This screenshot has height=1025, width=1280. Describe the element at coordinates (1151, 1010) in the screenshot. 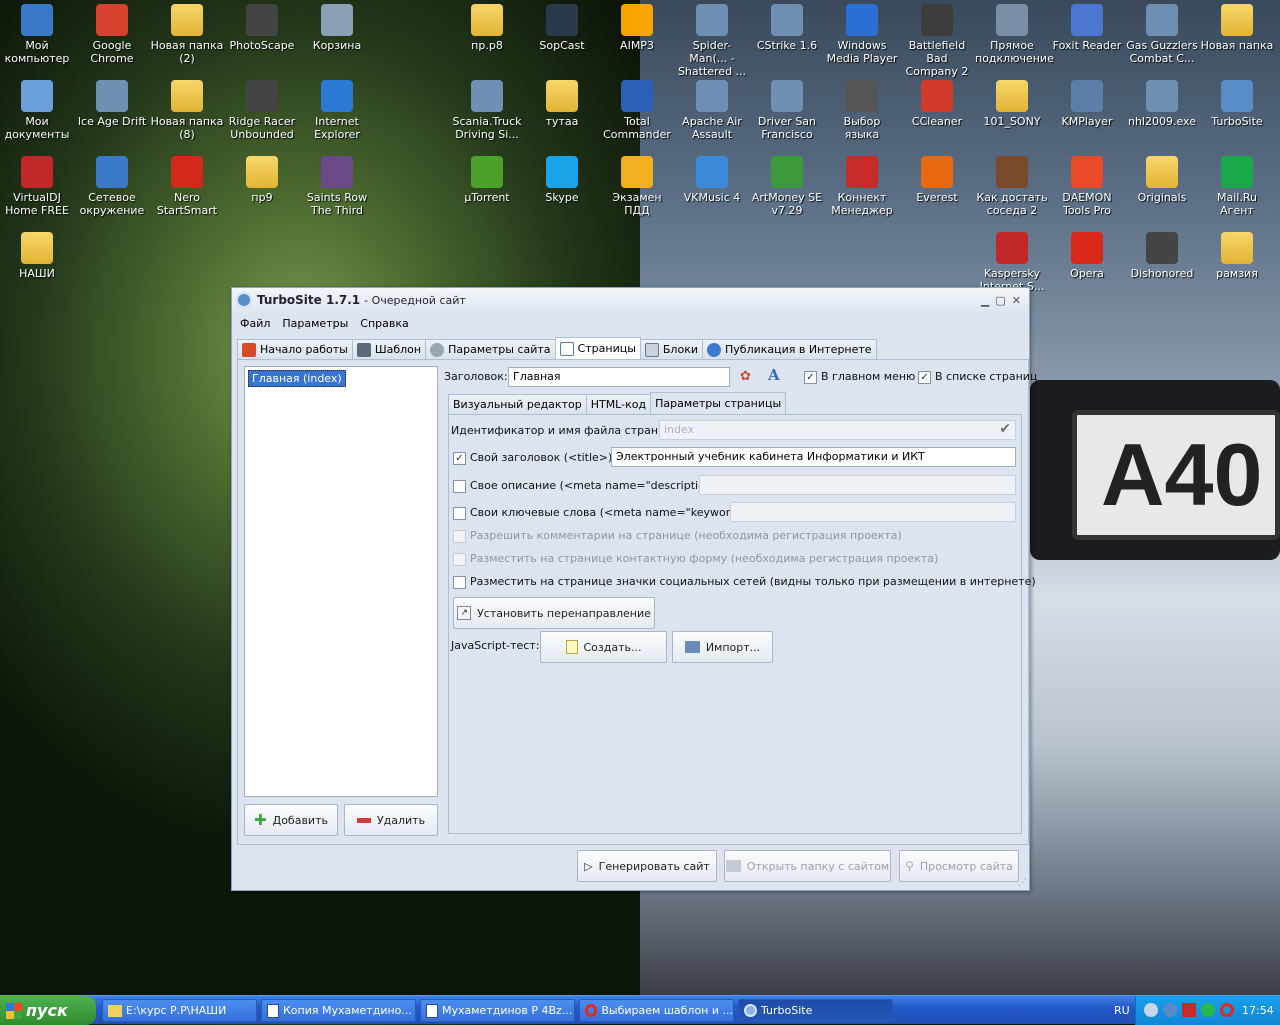

I see `network-tray-icon` at that location.